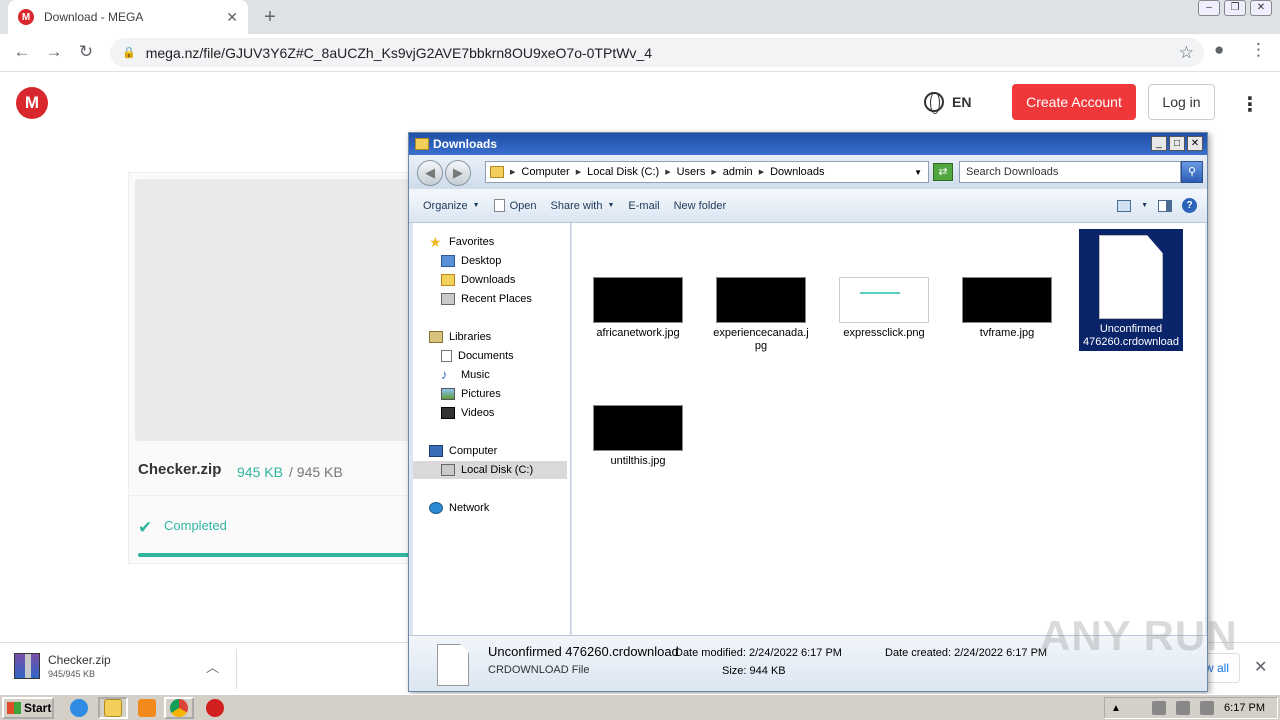  Describe the element at coordinates (471, 261) in the screenshot. I see `nav-desktop: Desktop` at that location.